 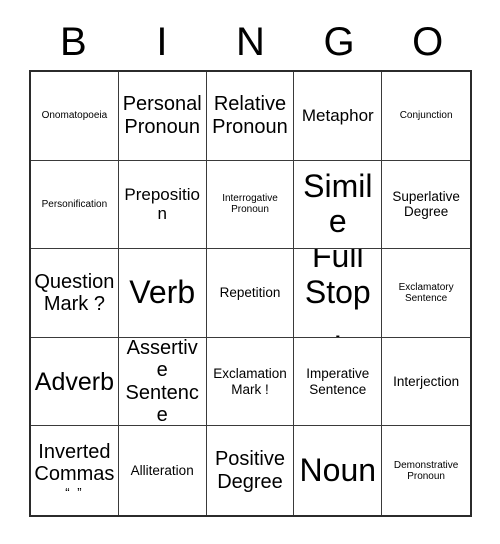 I want to click on bingo-cell-label: Positive Degree, so click(x=249, y=470).